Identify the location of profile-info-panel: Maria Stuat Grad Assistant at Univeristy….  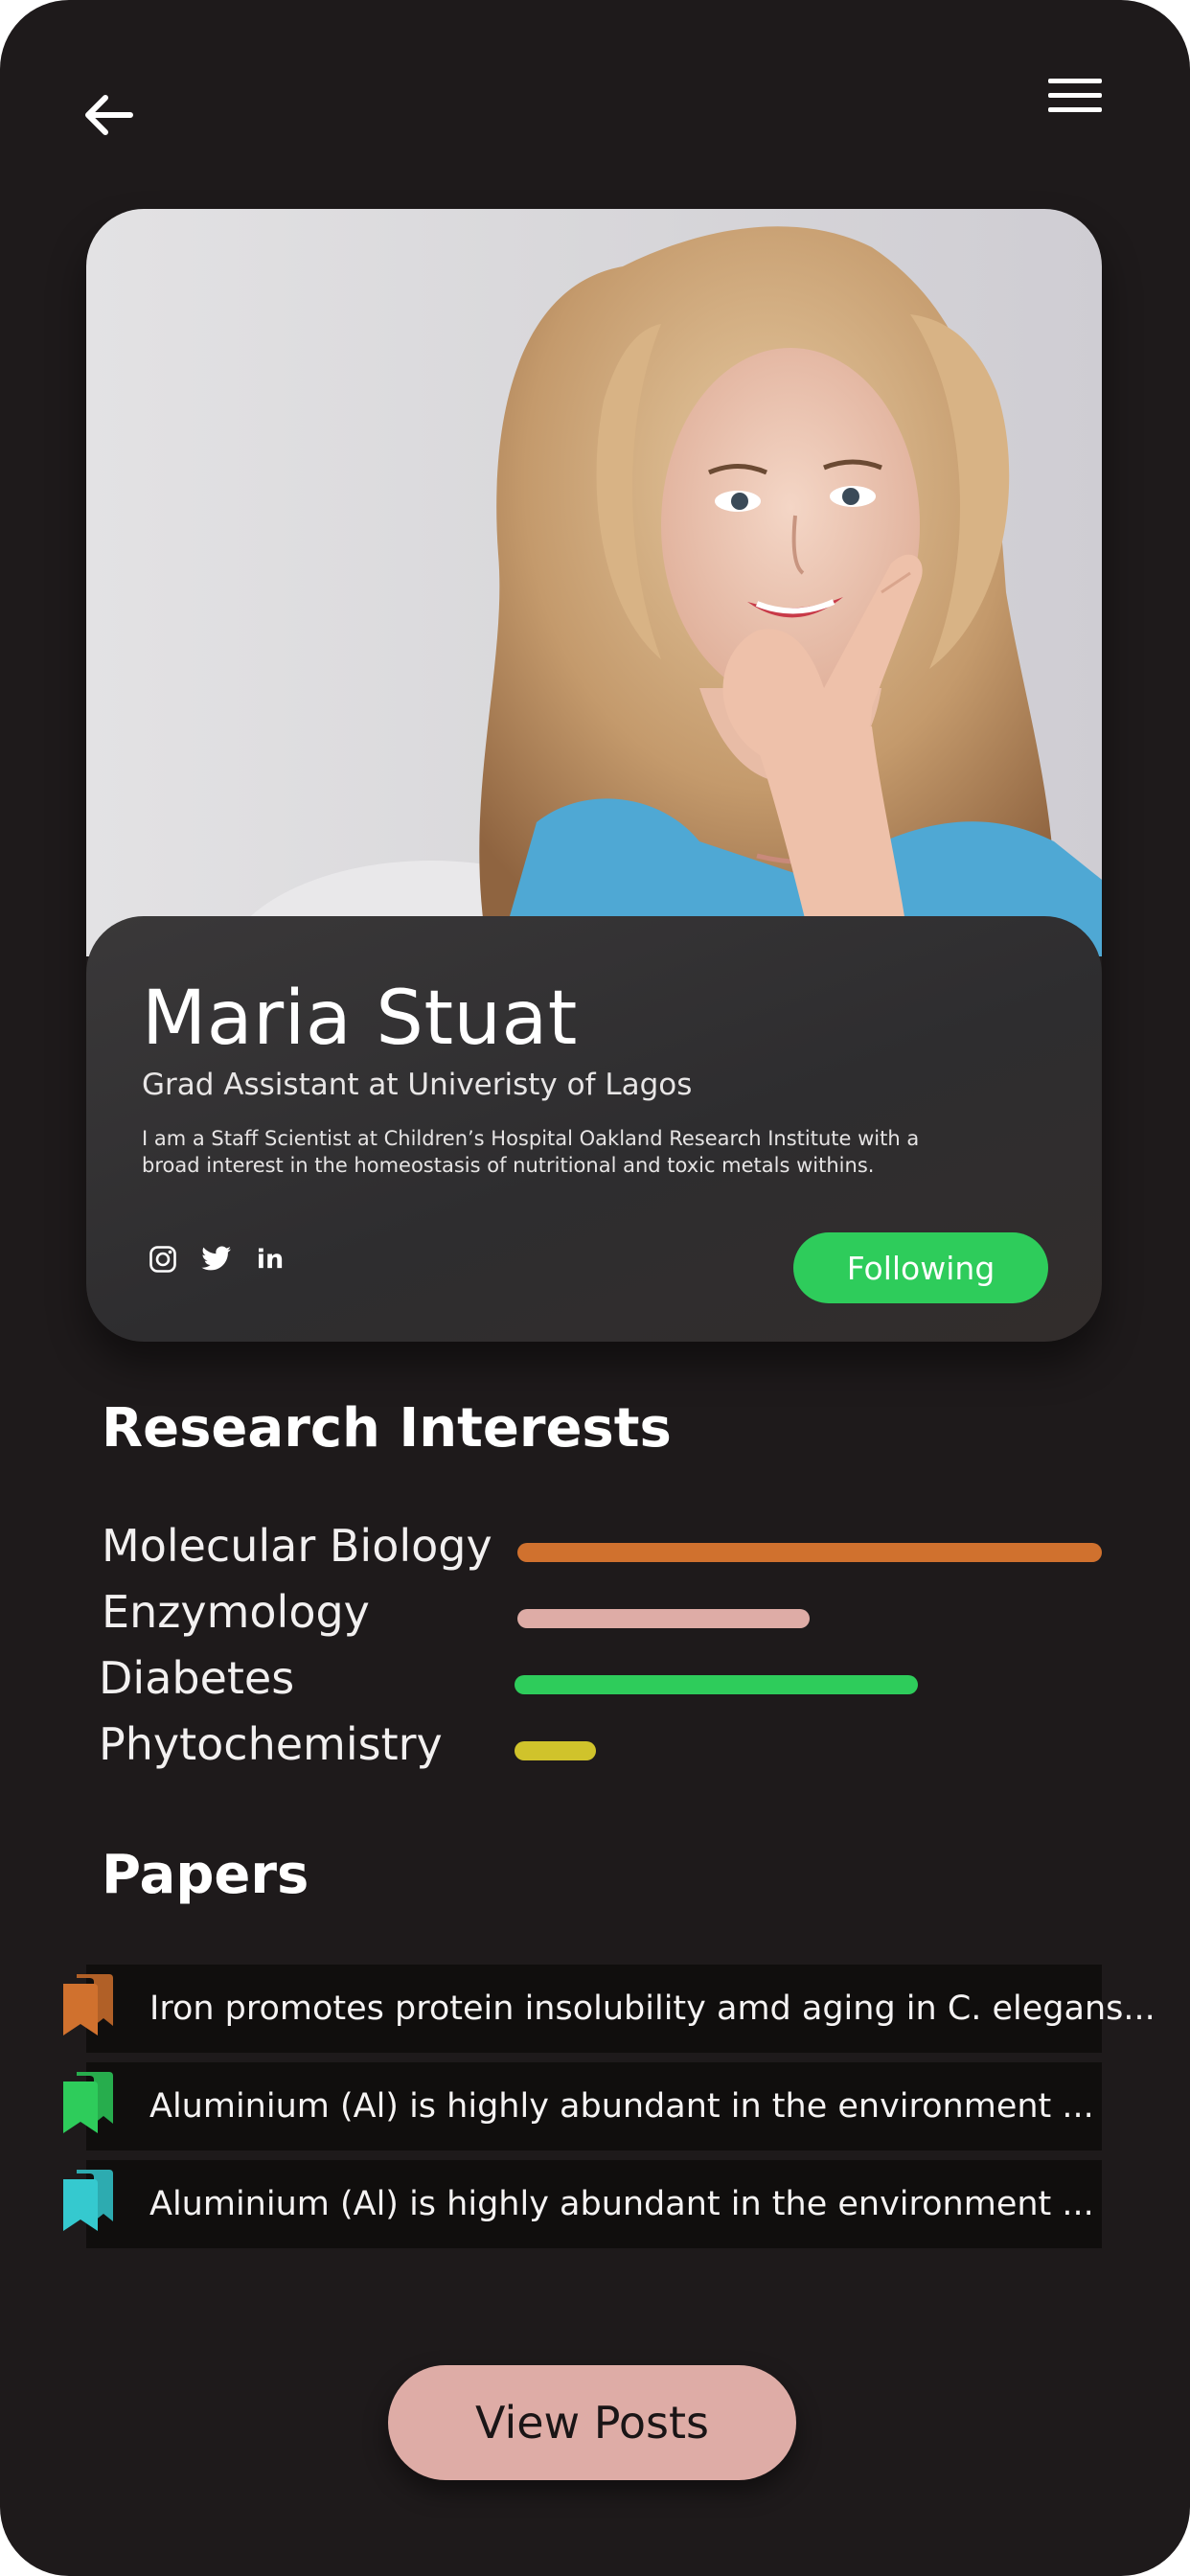
(594, 1129).